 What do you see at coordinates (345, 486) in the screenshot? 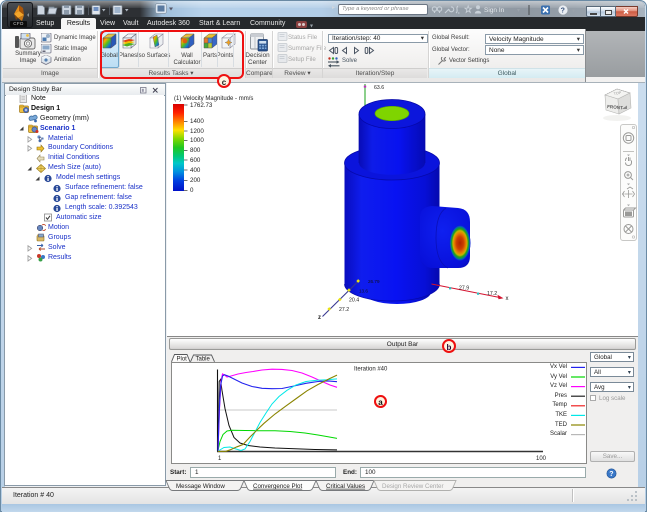
I see `svg-text: Critical Values` at bounding box center [345, 486].